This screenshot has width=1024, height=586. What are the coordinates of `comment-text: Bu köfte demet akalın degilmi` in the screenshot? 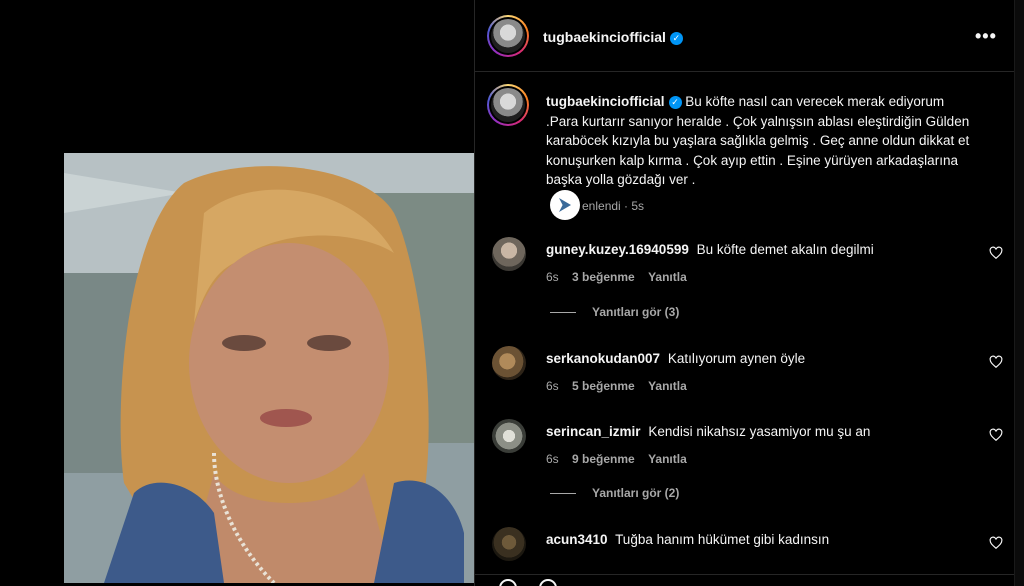 It's located at (785, 249).